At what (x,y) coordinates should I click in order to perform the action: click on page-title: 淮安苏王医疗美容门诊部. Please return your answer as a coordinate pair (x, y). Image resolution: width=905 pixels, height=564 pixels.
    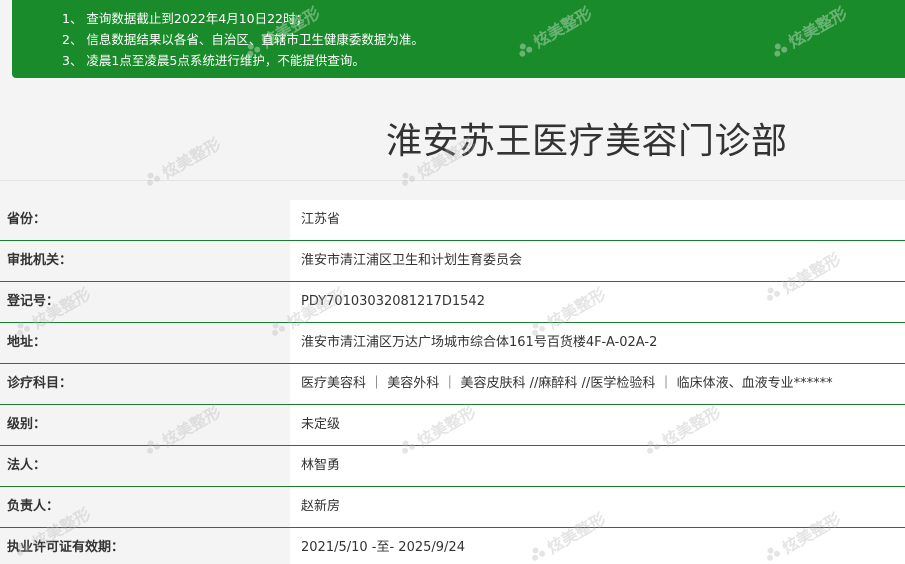
    Looking at the image, I should click on (587, 141).